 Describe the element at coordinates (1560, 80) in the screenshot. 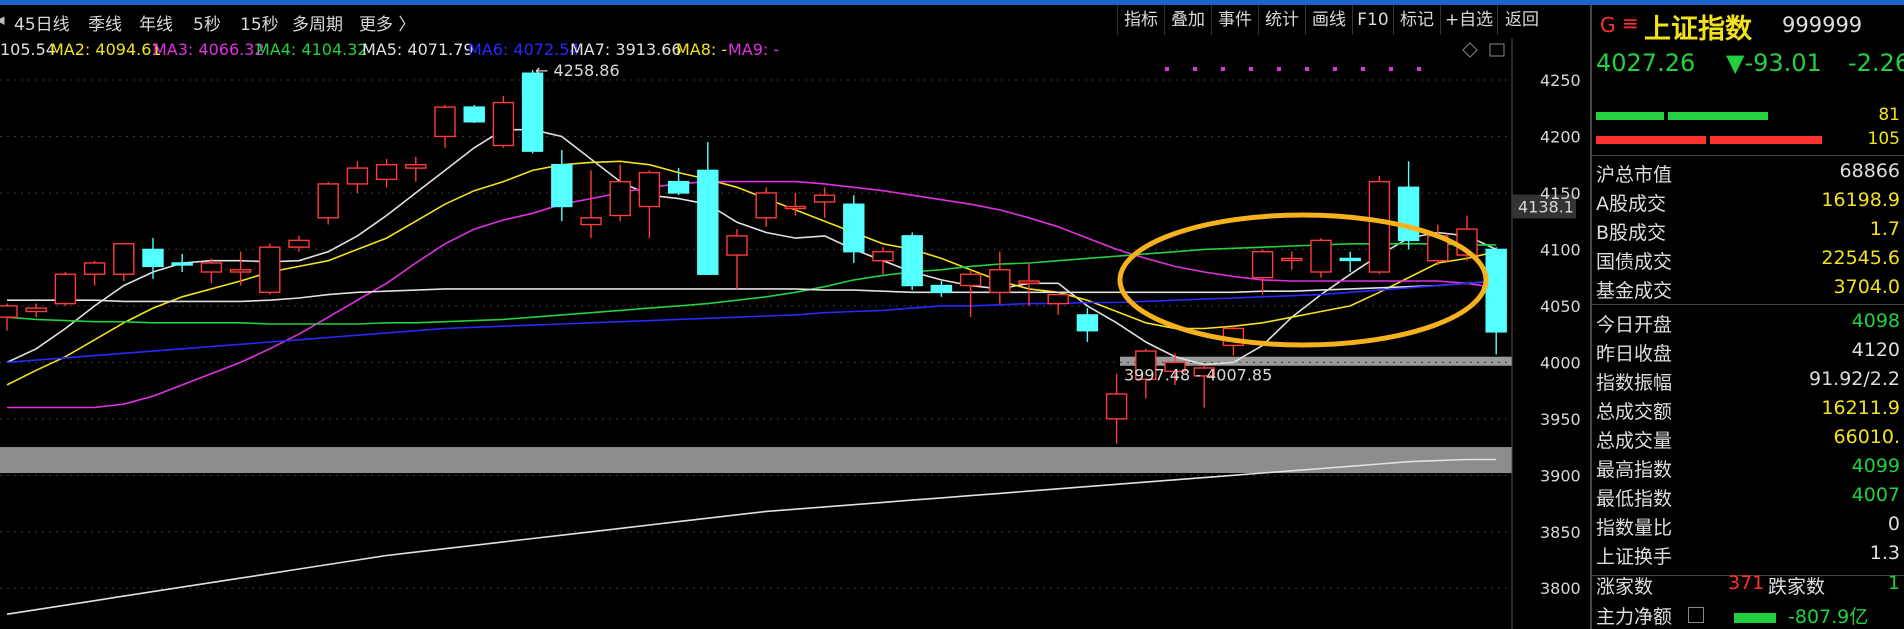

I see `y-tick-label: 4250` at that location.